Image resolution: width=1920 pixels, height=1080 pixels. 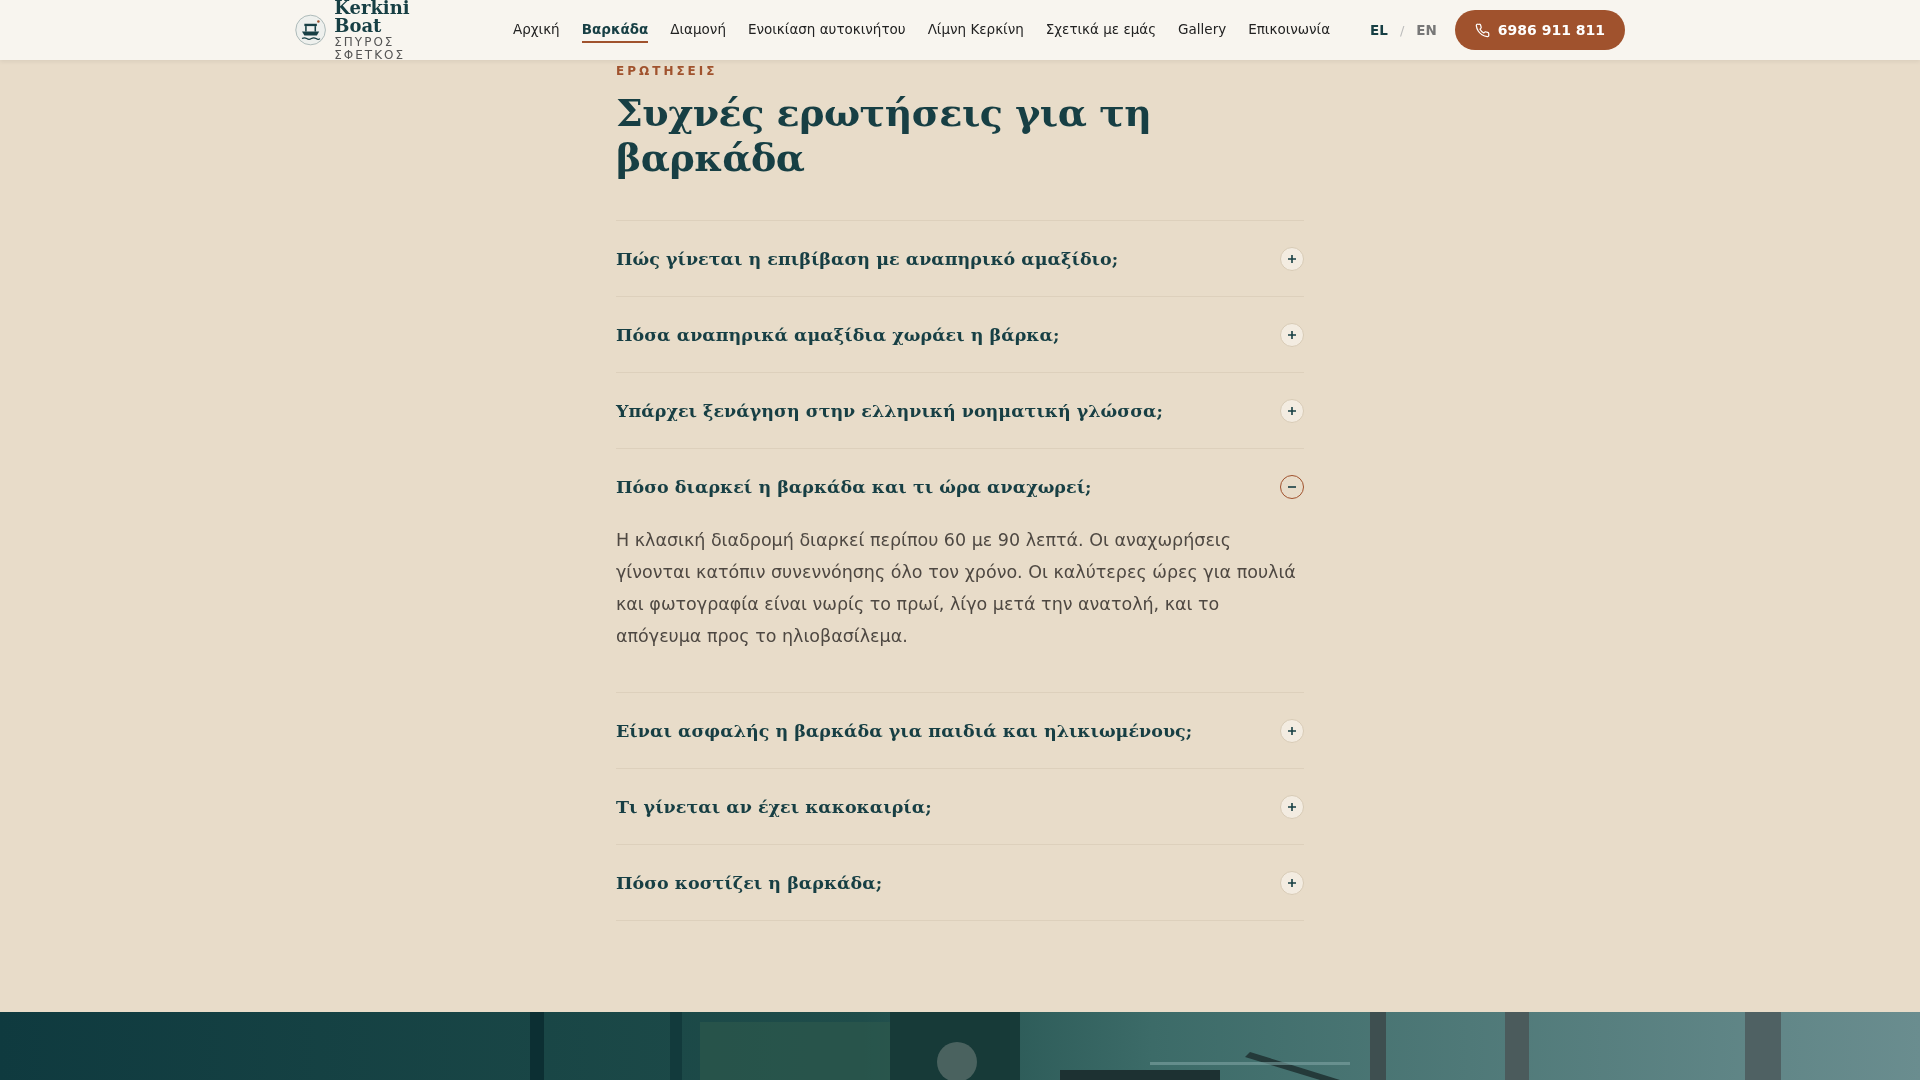 What do you see at coordinates (370, 49) in the screenshot?
I see `brand-subtitle: ΣΠΥΡΟΣ ΣΦΕΤΚΟΣ` at bounding box center [370, 49].